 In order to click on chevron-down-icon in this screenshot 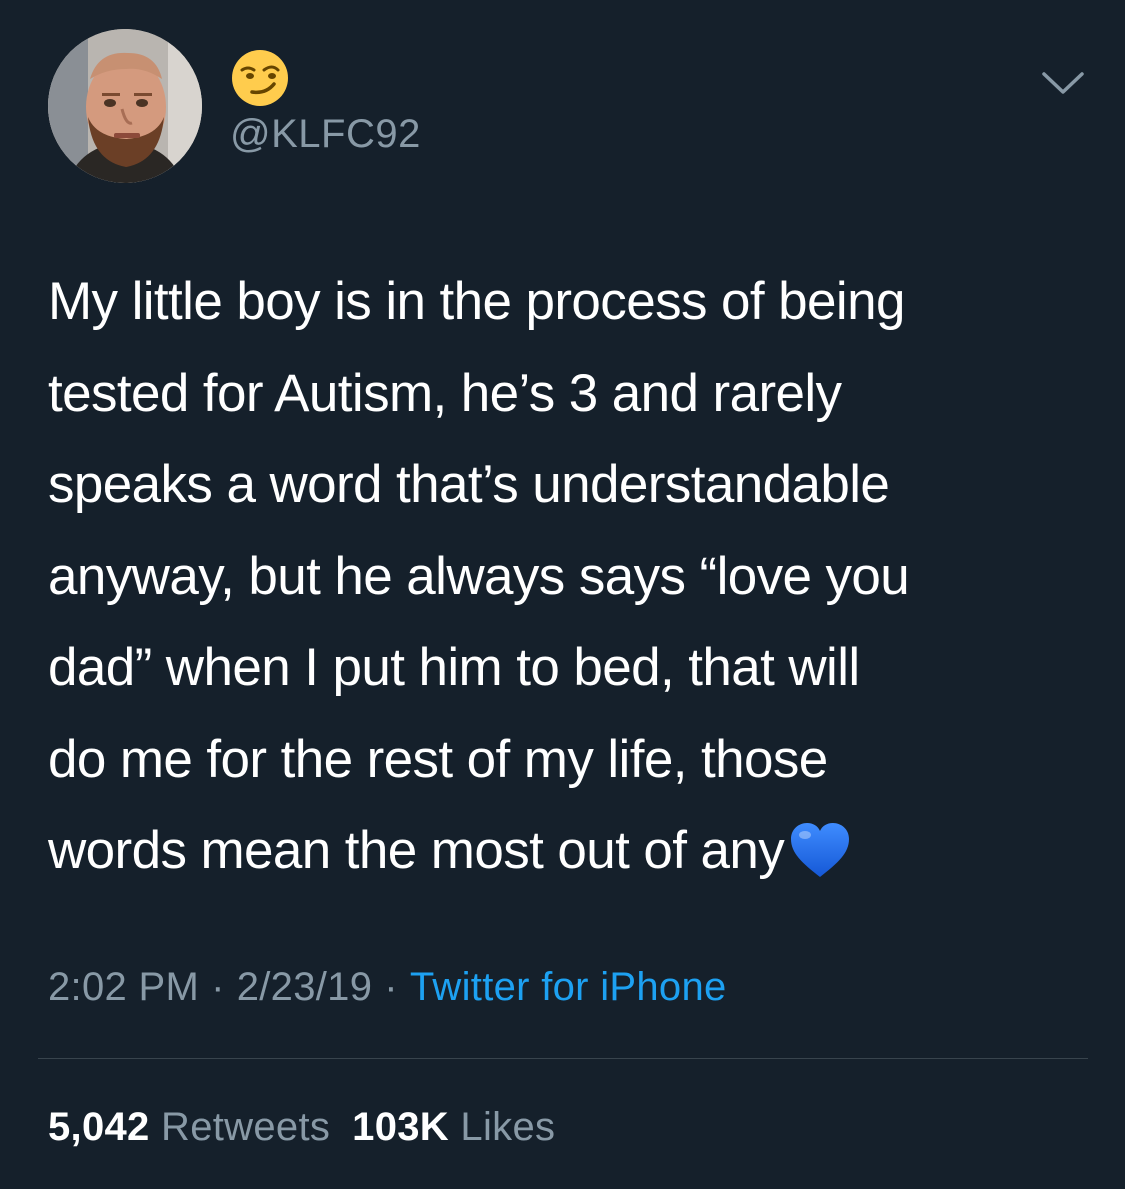, I will do `click(1063, 84)`.